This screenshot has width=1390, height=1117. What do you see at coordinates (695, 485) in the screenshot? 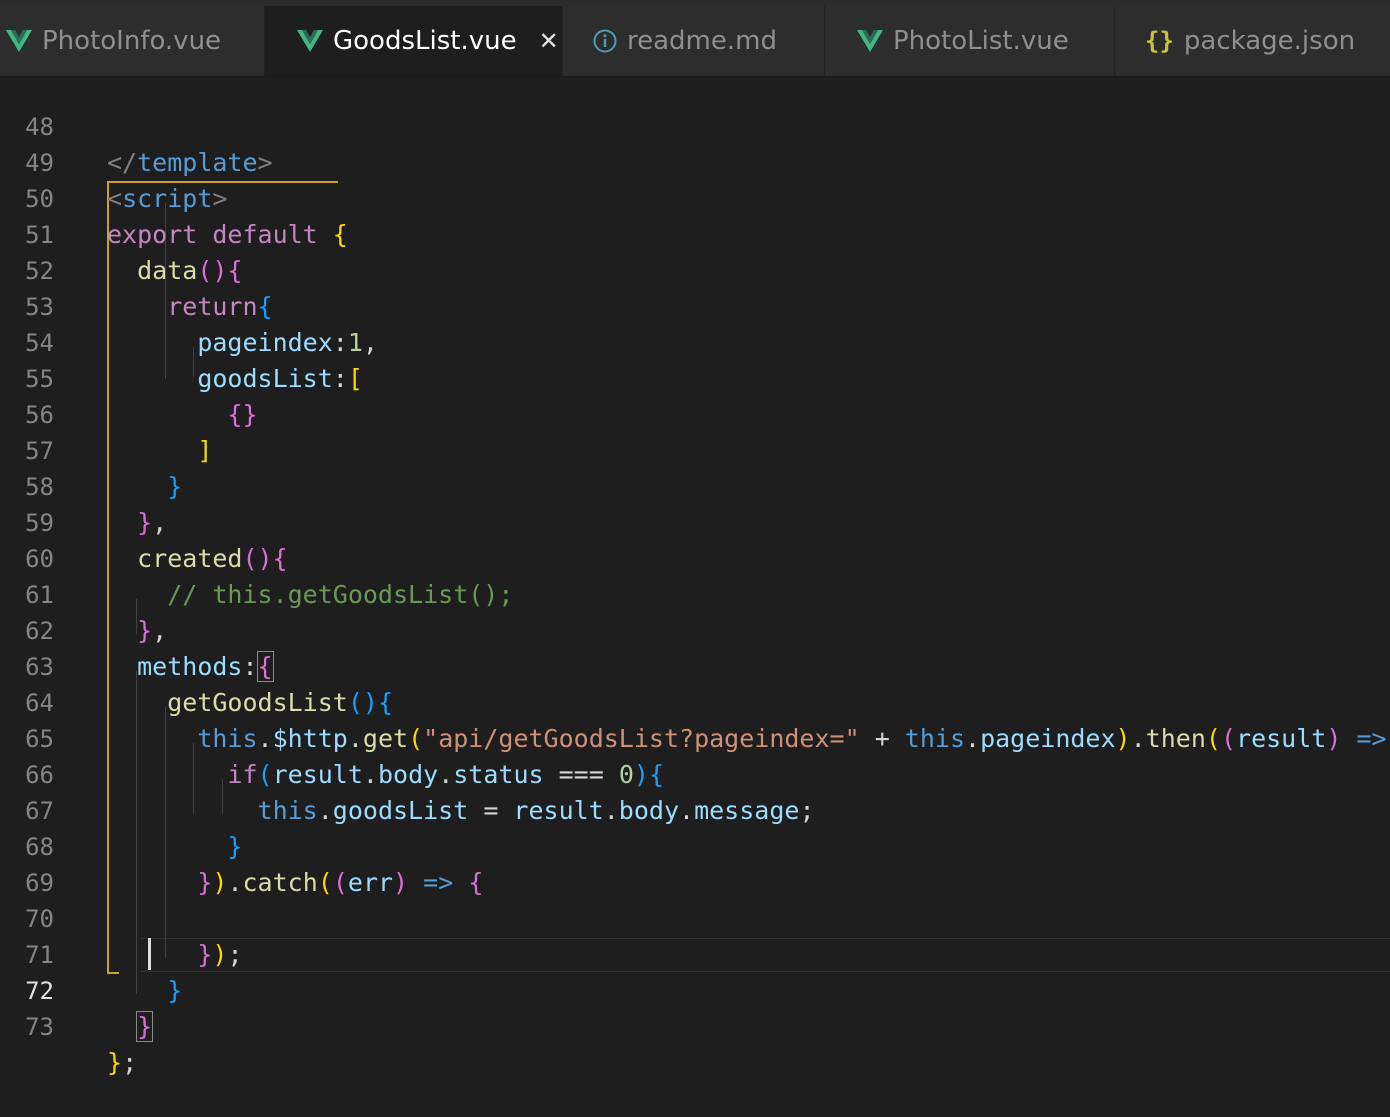
I see `code-line: 58 },` at bounding box center [695, 485].